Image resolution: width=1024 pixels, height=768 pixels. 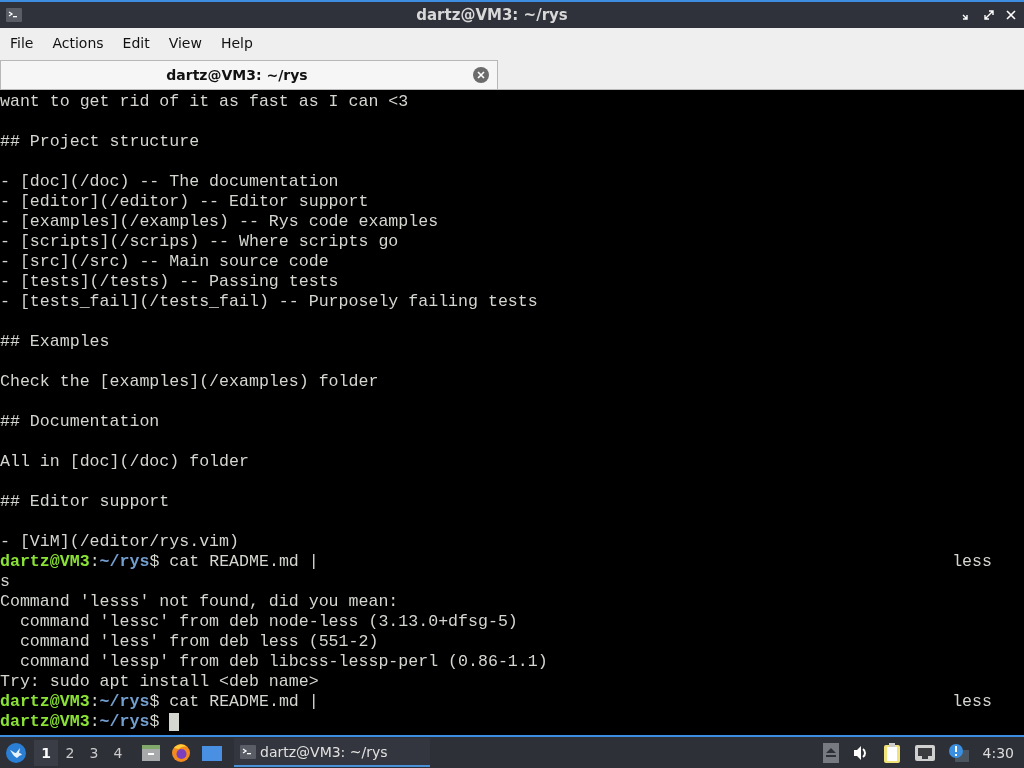 I want to click on desktop-button: 1, so click(x=46, y=752).